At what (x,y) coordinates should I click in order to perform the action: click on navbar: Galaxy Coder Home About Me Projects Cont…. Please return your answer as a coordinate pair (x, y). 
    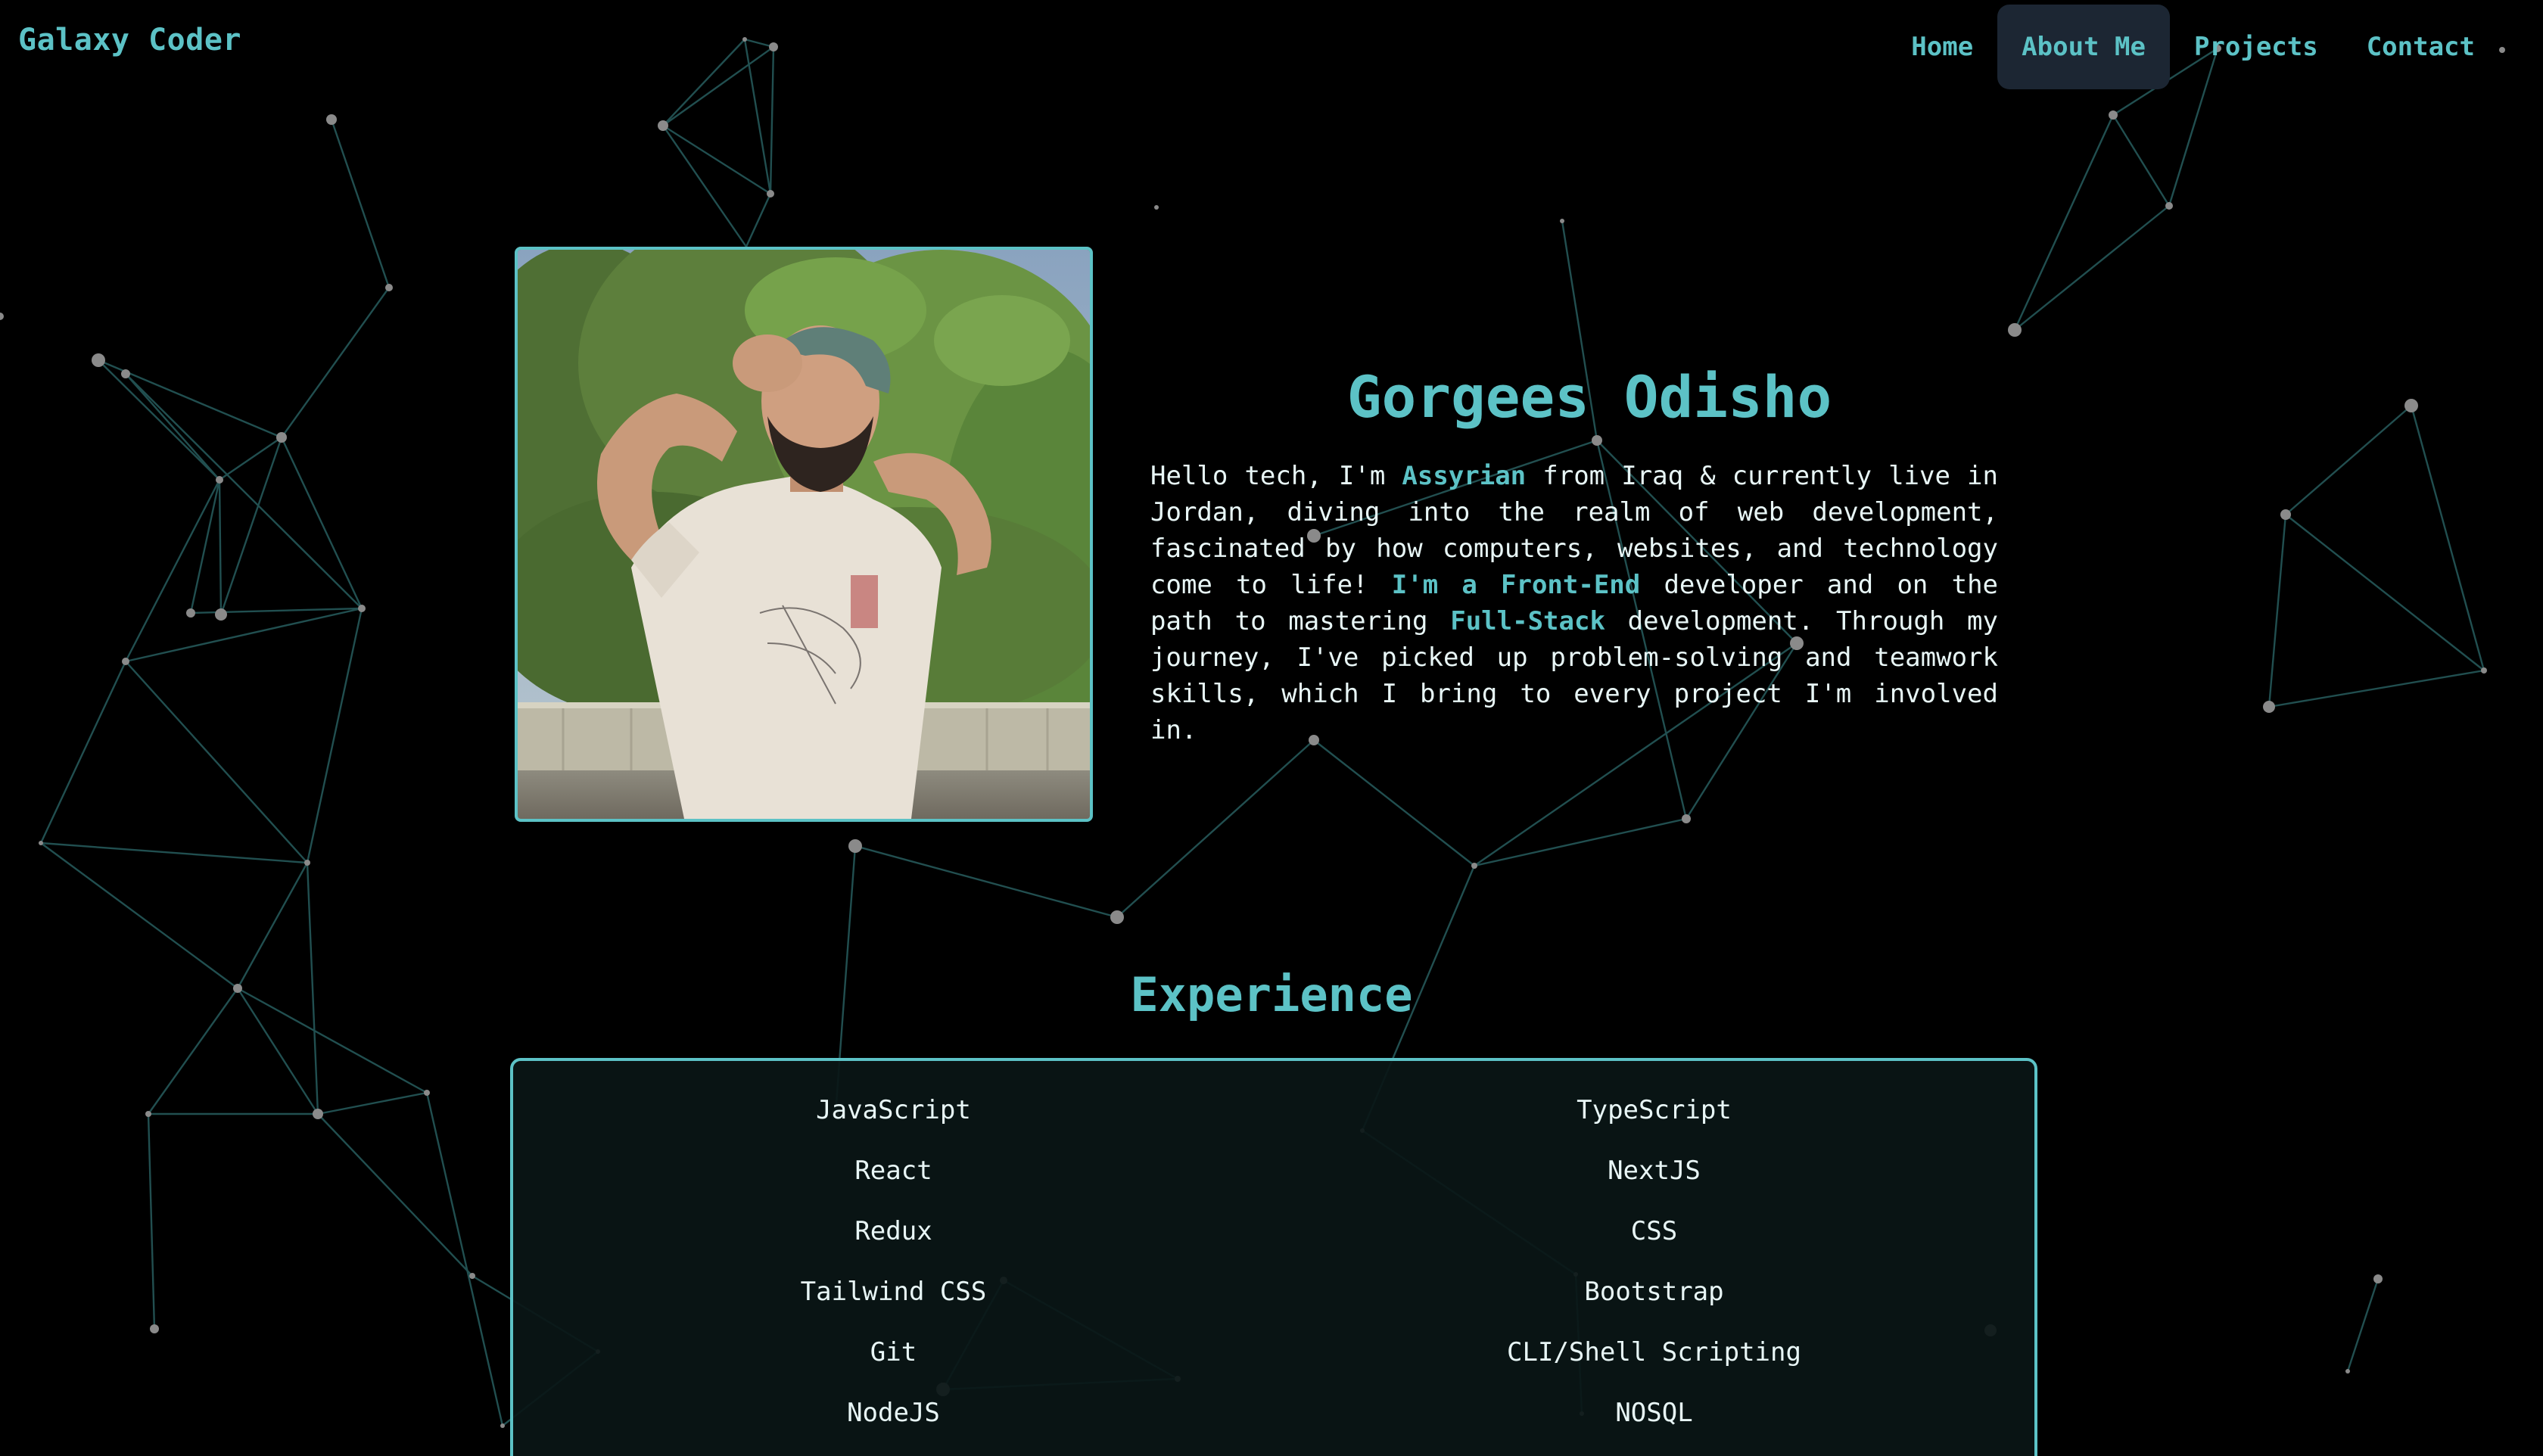
    Looking at the image, I should click on (1271, 45).